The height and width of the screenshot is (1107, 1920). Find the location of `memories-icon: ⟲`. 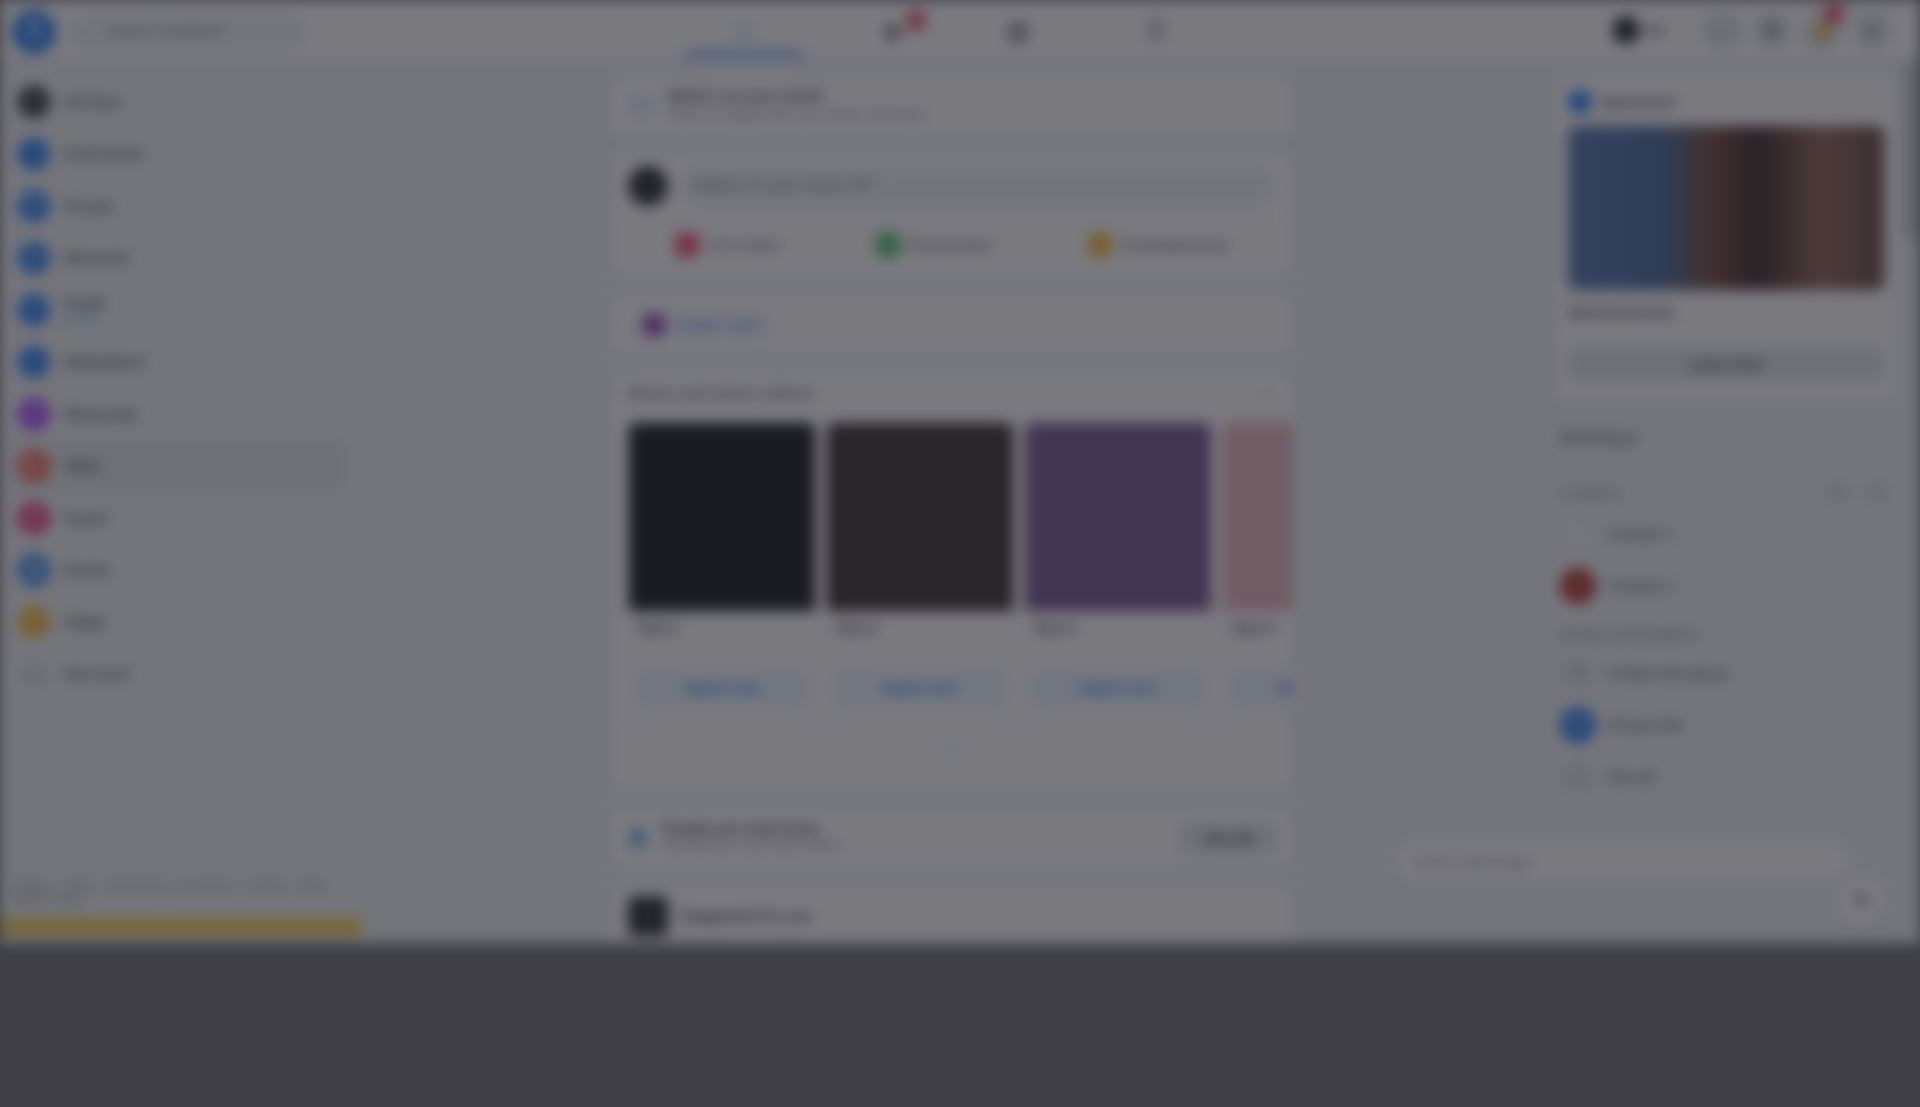

memories-icon: ⟲ is located at coordinates (34, 258).